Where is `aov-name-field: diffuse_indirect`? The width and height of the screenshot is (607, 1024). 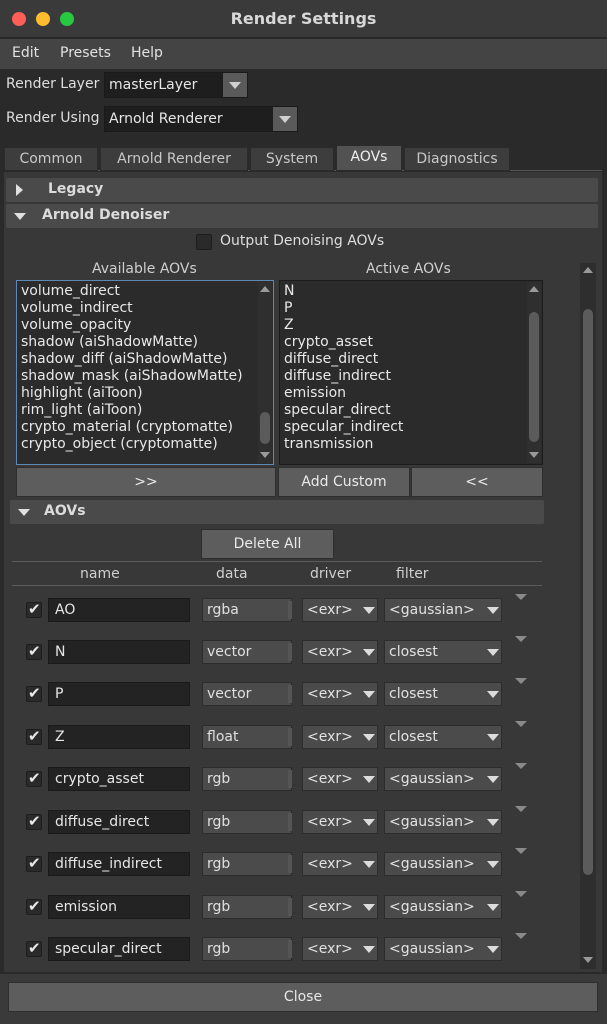 aov-name-field: diffuse_indirect is located at coordinates (119, 864).